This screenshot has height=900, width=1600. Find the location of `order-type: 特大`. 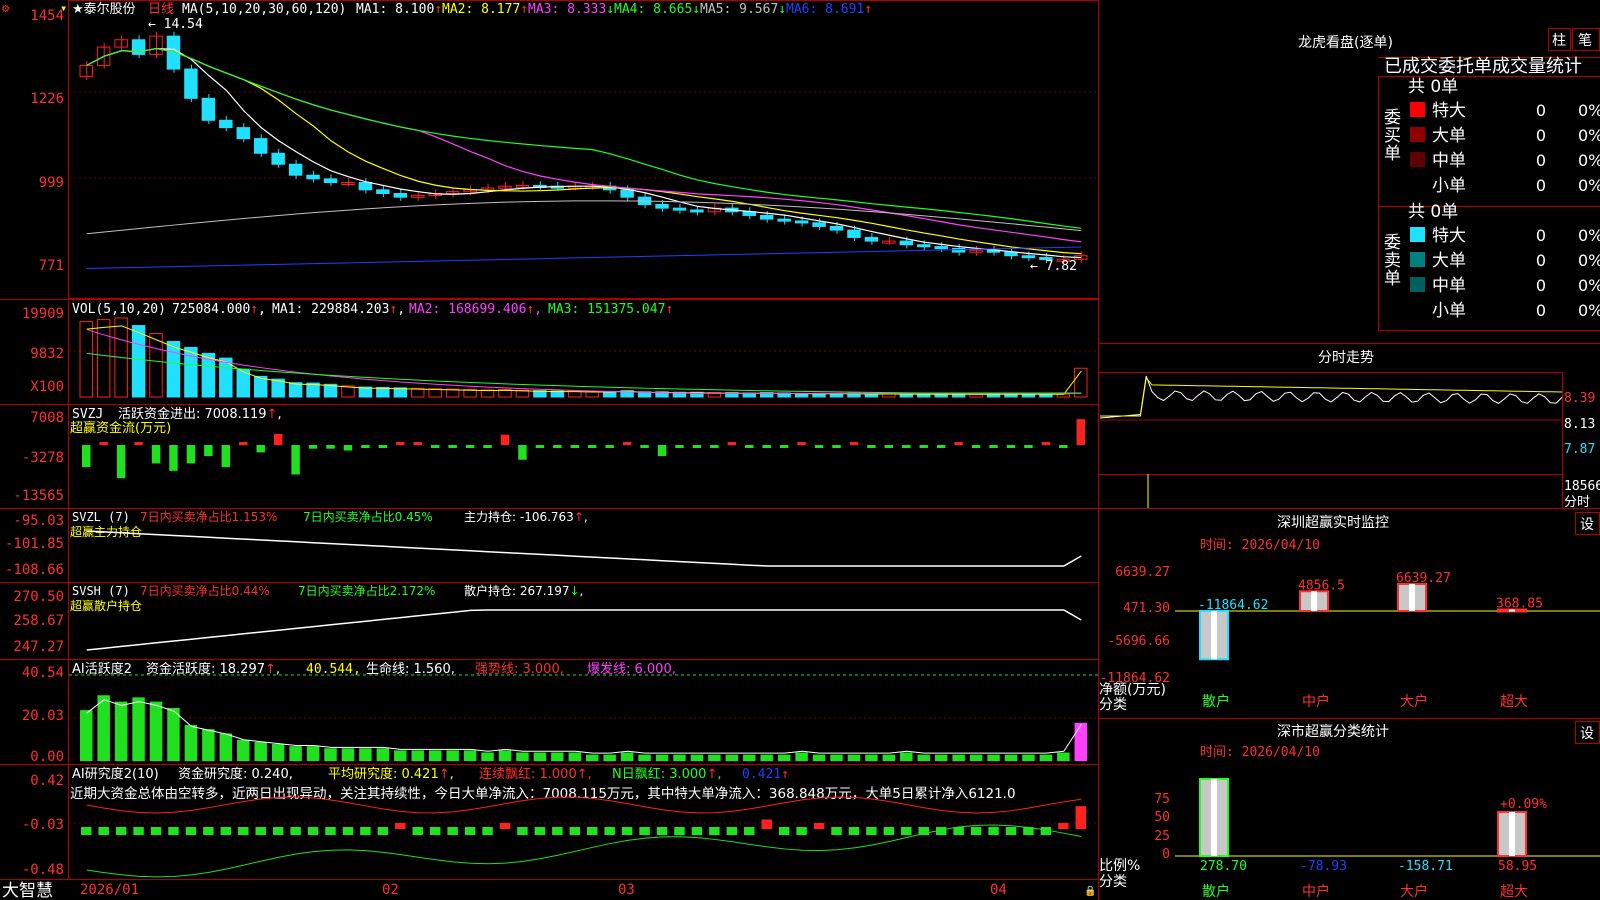

order-type: 特大 is located at coordinates (1449, 111).